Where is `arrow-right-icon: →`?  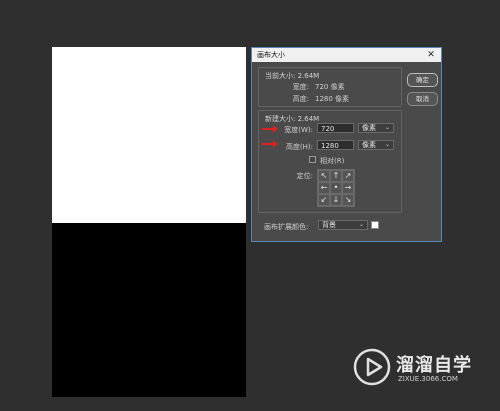
arrow-right-icon: → is located at coordinates (348, 188).